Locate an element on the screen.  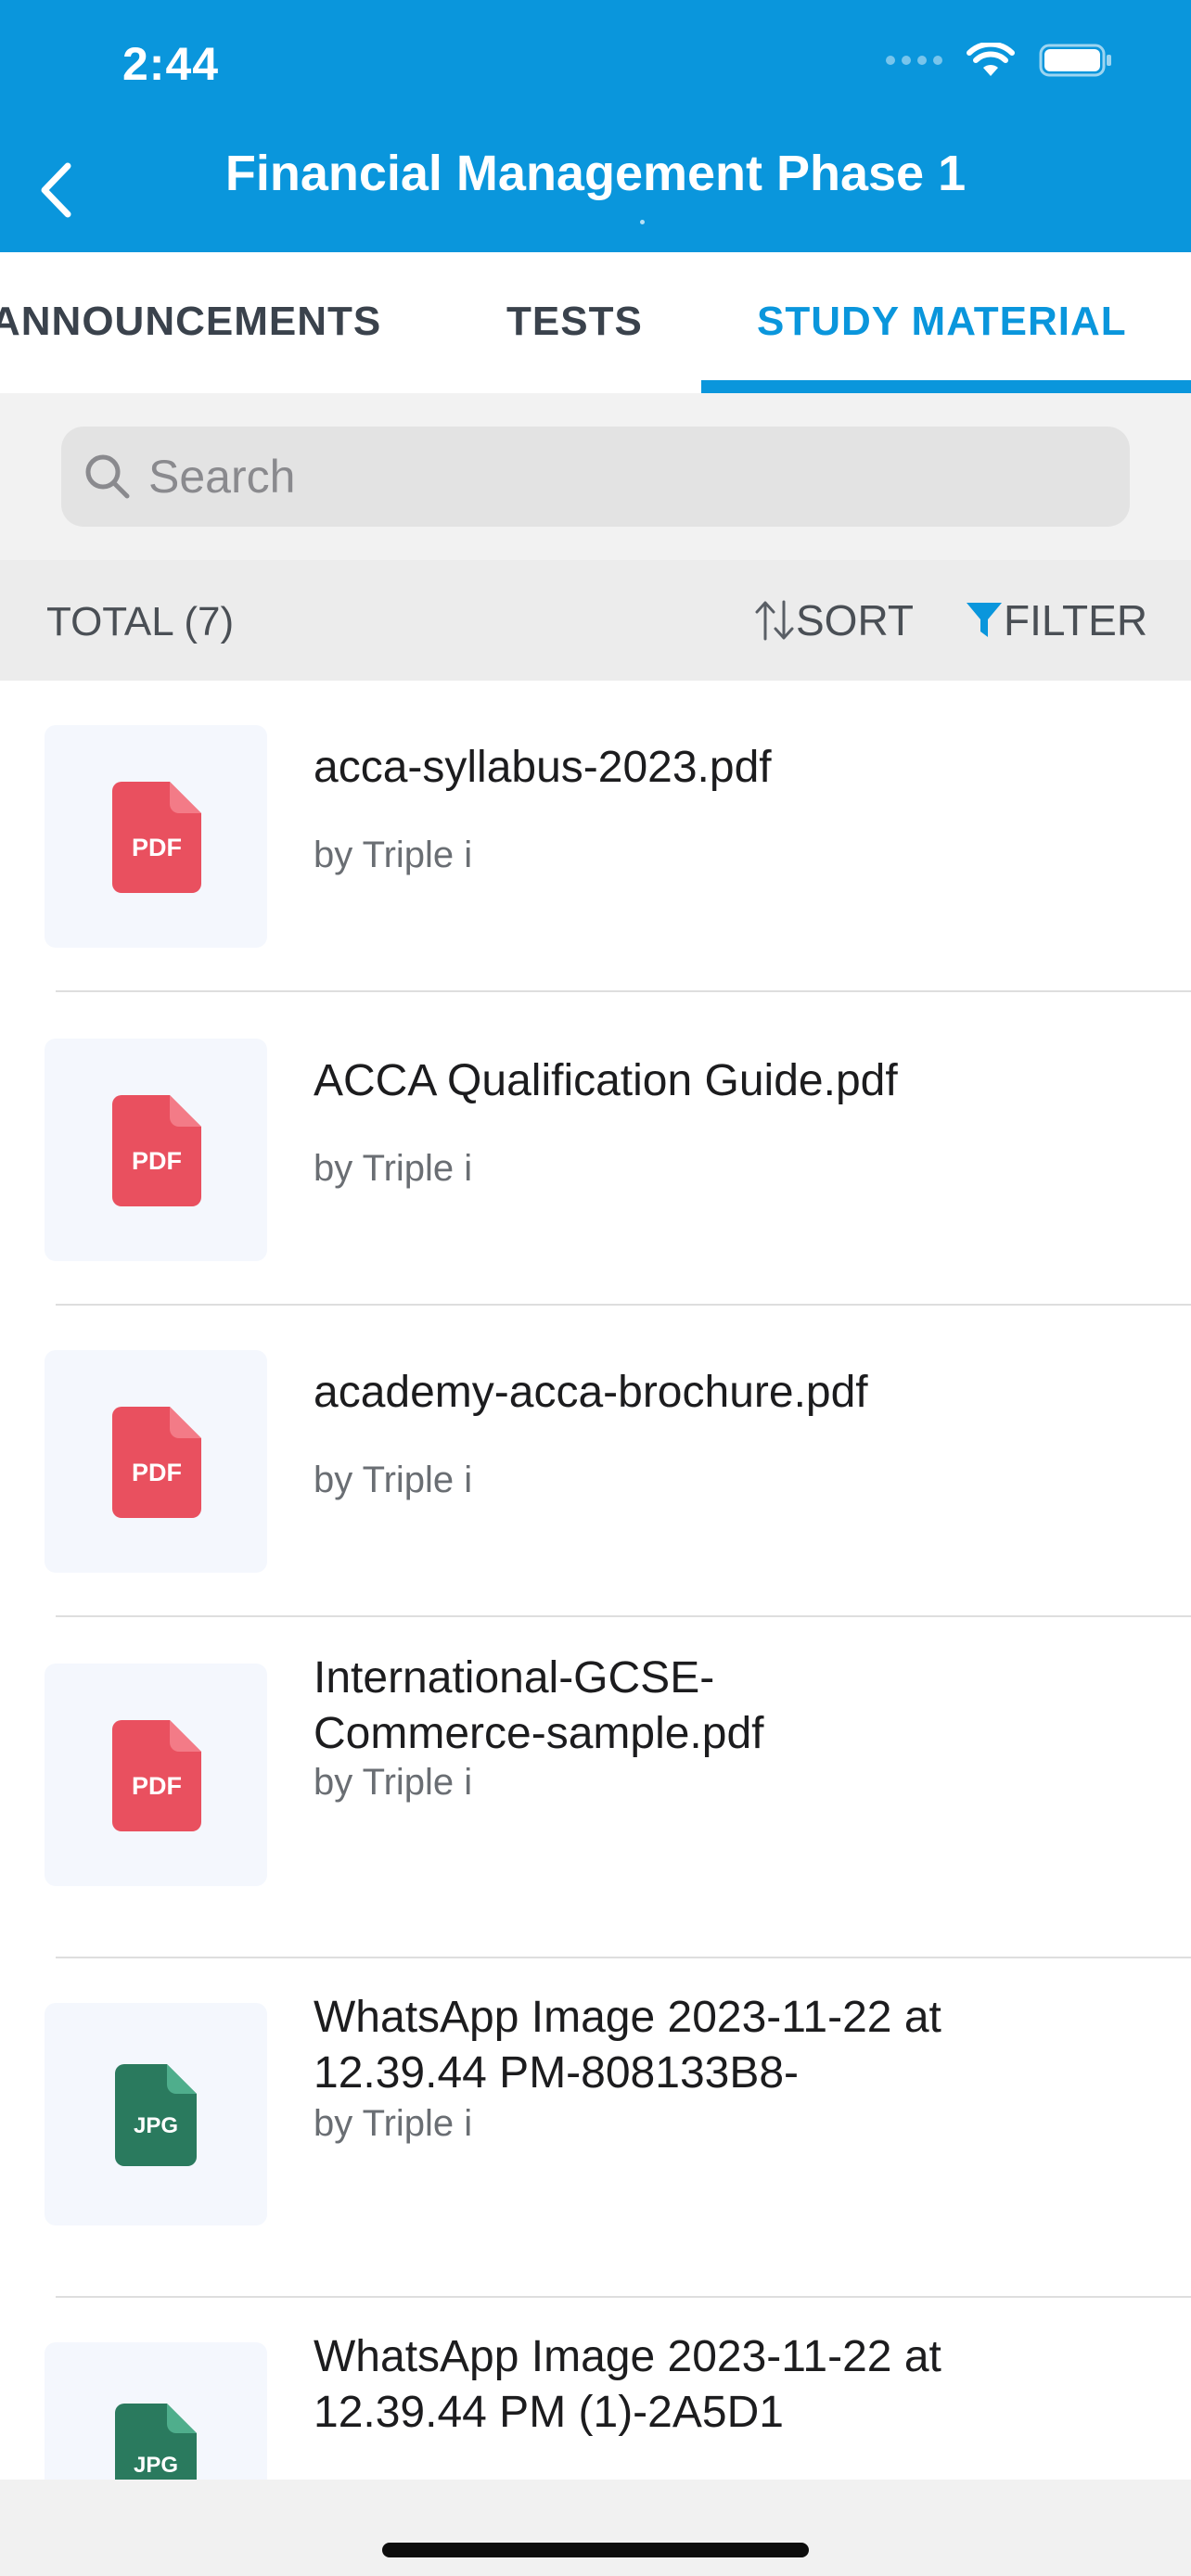
total-count: TOTAL (7) is located at coordinates (140, 622).